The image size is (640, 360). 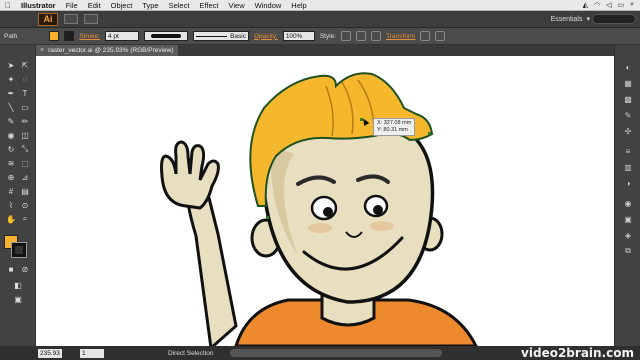 What do you see at coordinates (25, 135) in the screenshot?
I see `eraser-tool-icon: ◫` at bounding box center [25, 135].